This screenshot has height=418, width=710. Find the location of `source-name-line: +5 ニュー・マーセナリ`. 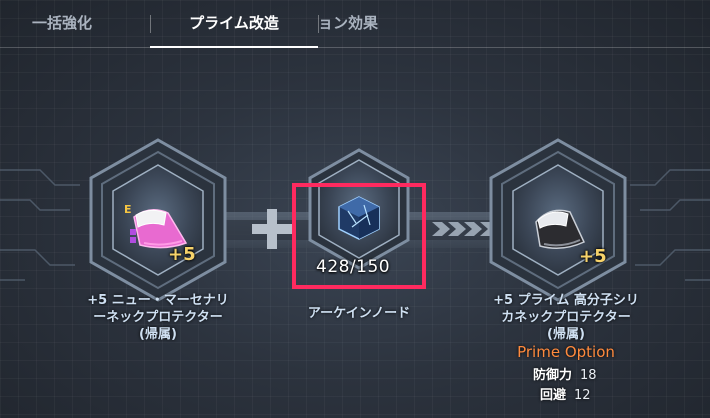

source-name-line: +5 ニュー・マーセナリ is located at coordinates (158, 300).